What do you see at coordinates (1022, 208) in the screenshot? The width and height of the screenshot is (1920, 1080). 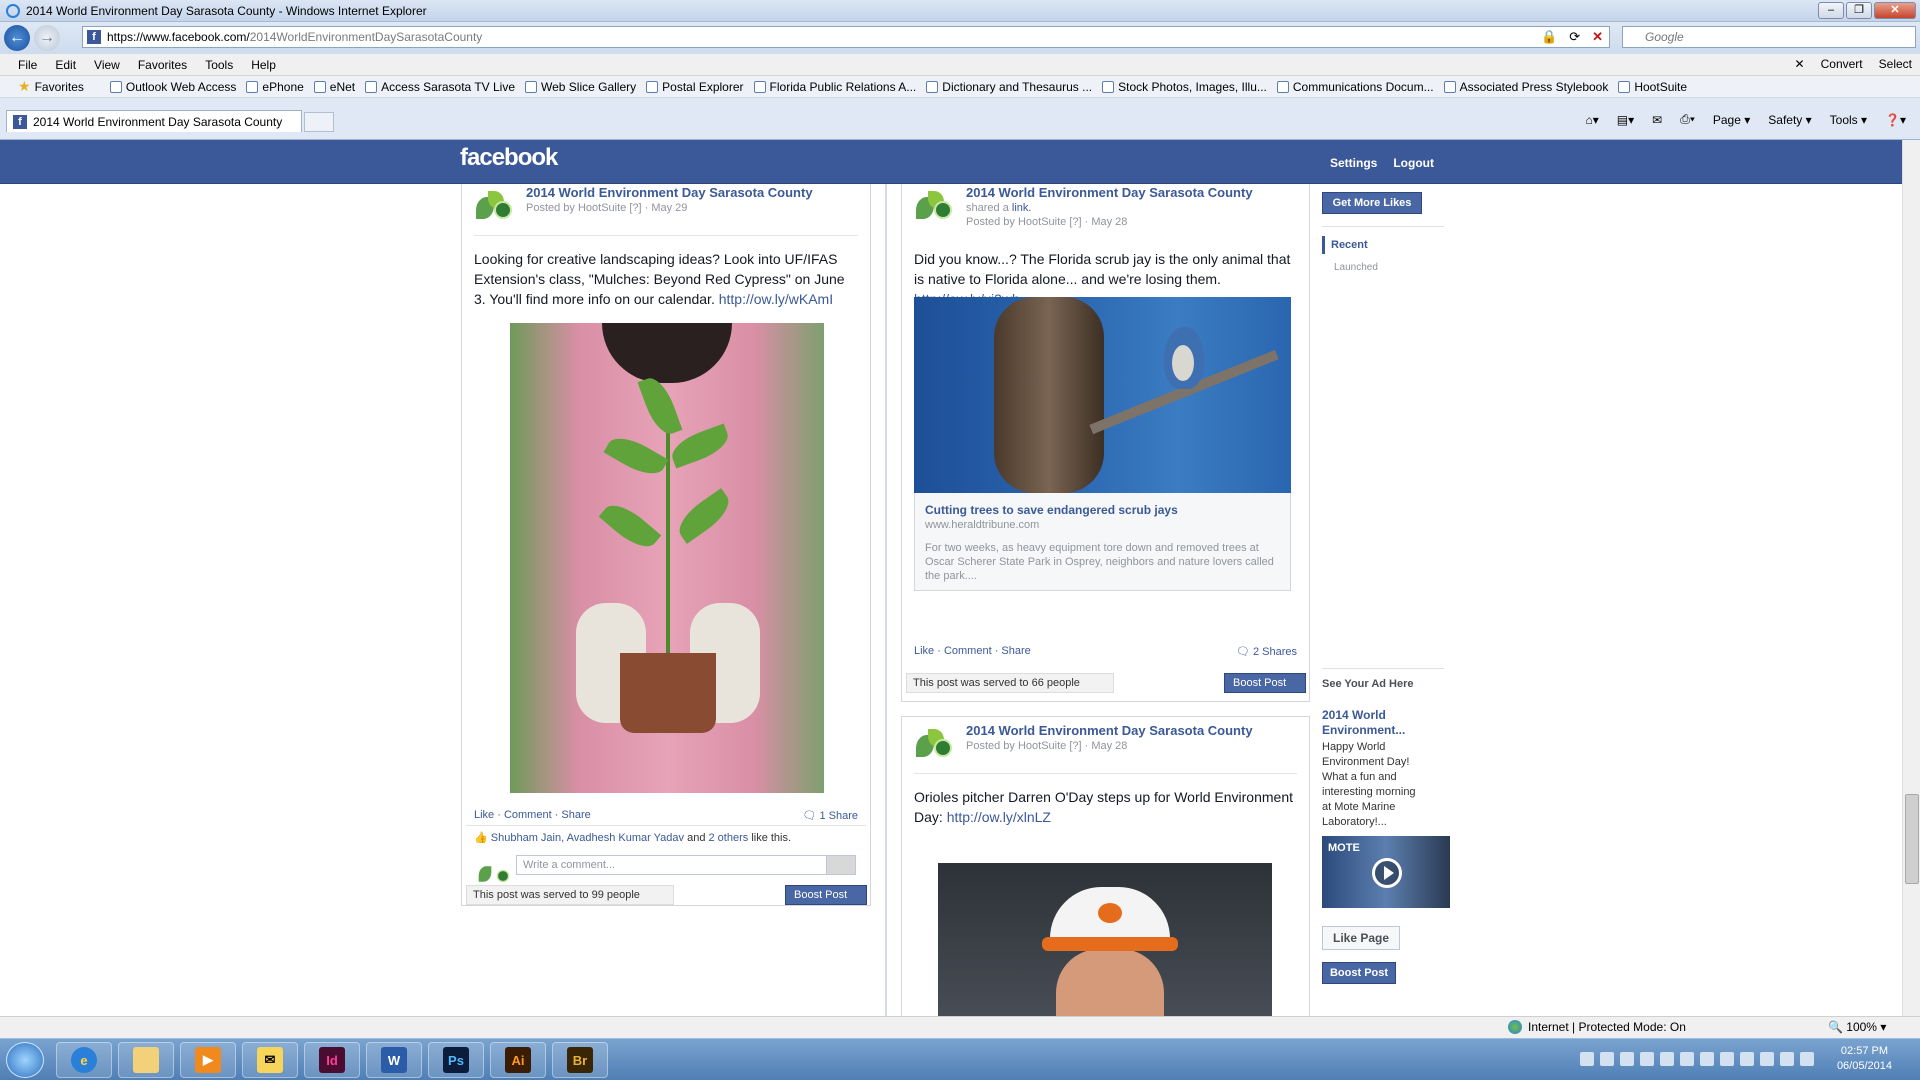 I see `shared-link: link.` at bounding box center [1022, 208].